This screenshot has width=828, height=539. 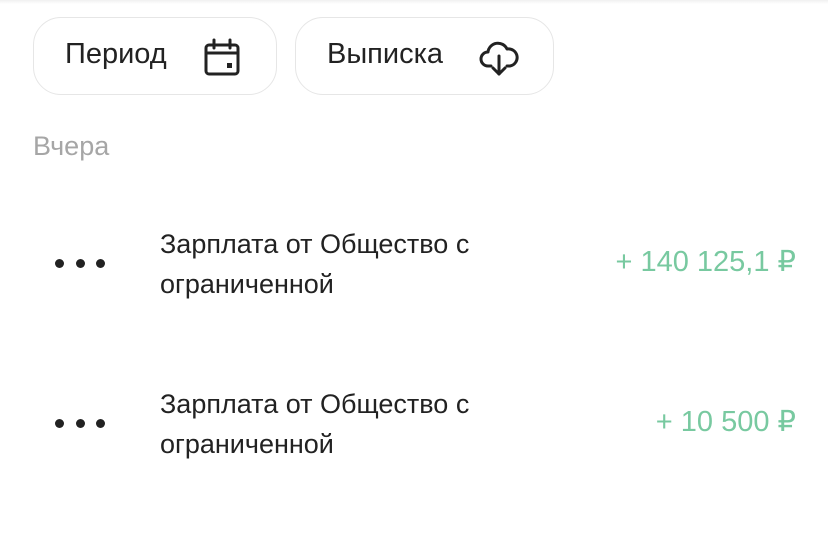 What do you see at coordinates (71, 146) in the screenshot?
I see `section-title-yesterday: Вчера` at bounding box center [71, 146].